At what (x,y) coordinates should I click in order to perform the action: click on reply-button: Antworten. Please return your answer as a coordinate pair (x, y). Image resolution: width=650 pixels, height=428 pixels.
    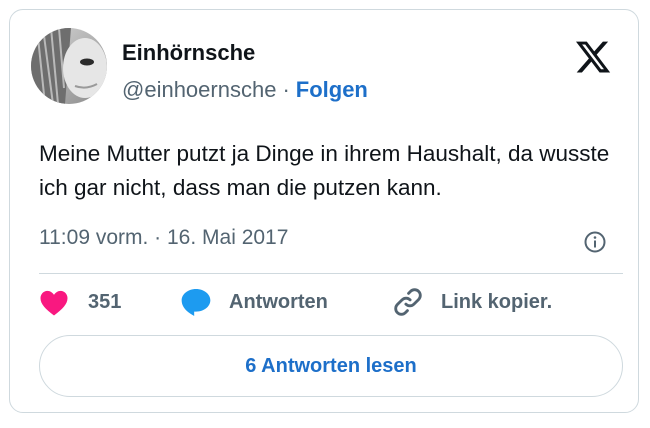
    Looking at the image, I should click on (254, 302).